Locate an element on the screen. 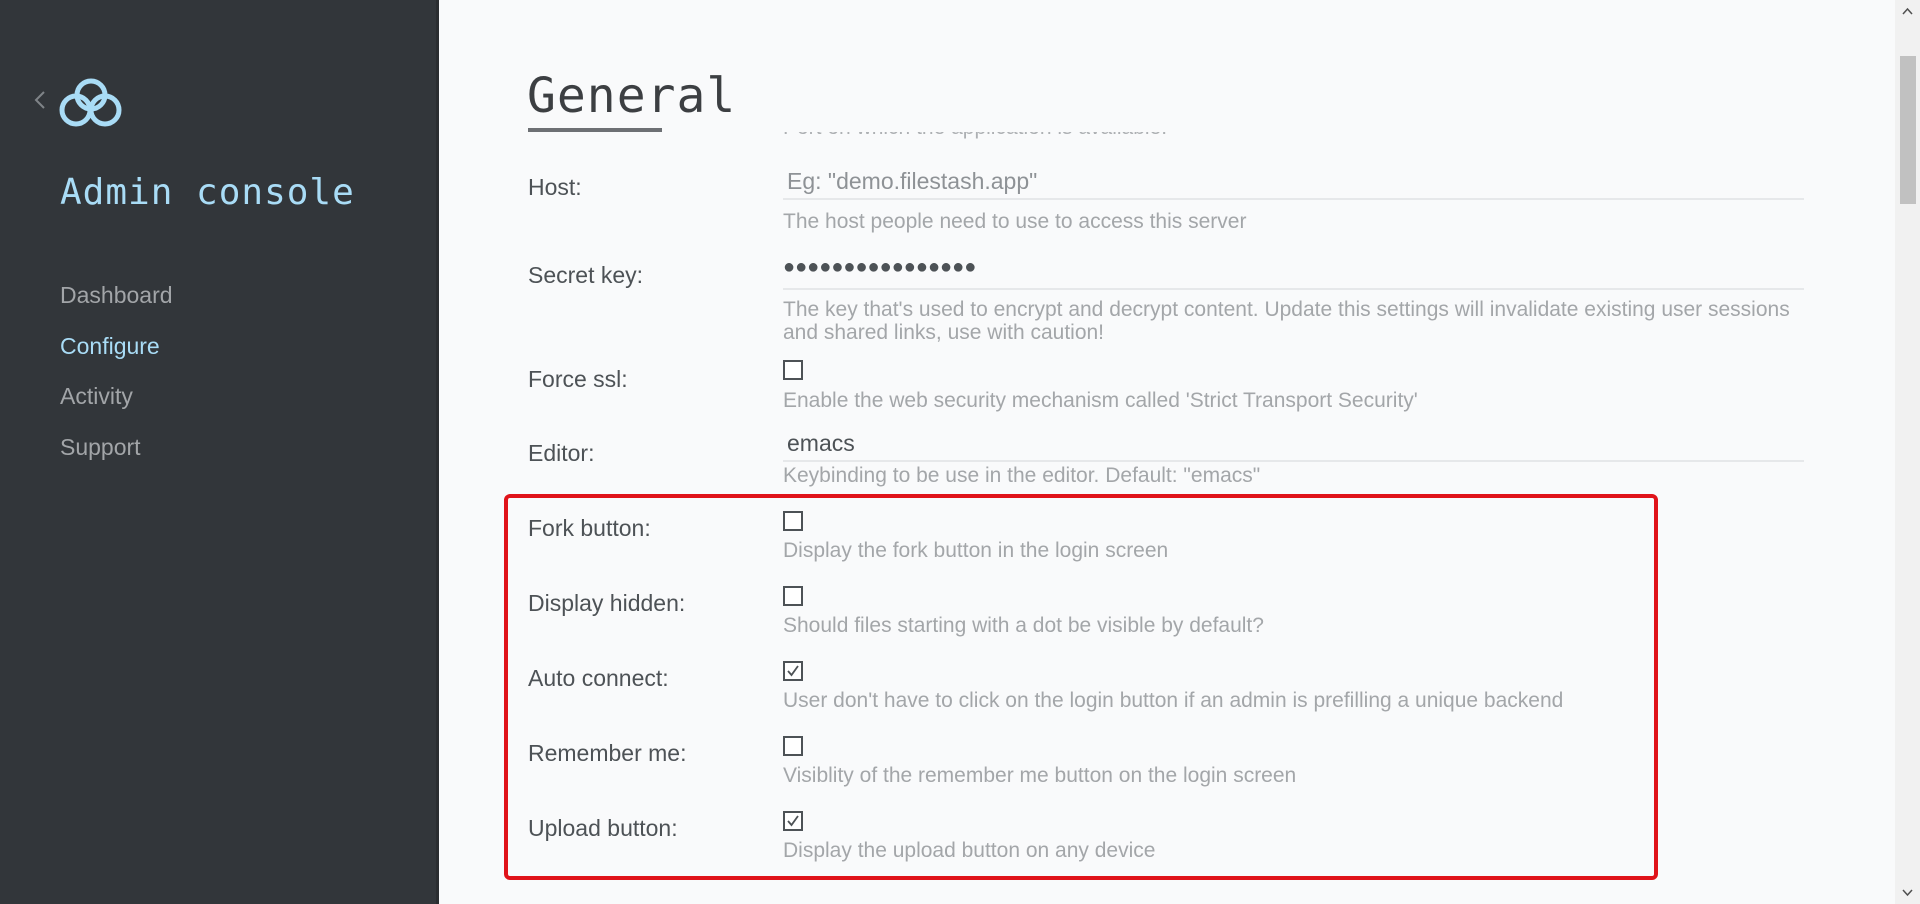  sidebar-item-configure: Configure is located at coordinates (116, 356).